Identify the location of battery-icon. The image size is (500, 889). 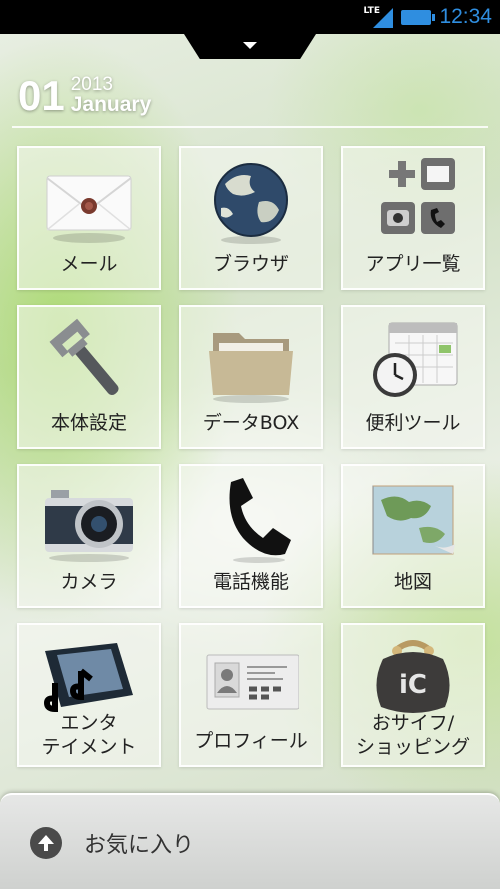
(418, 17).